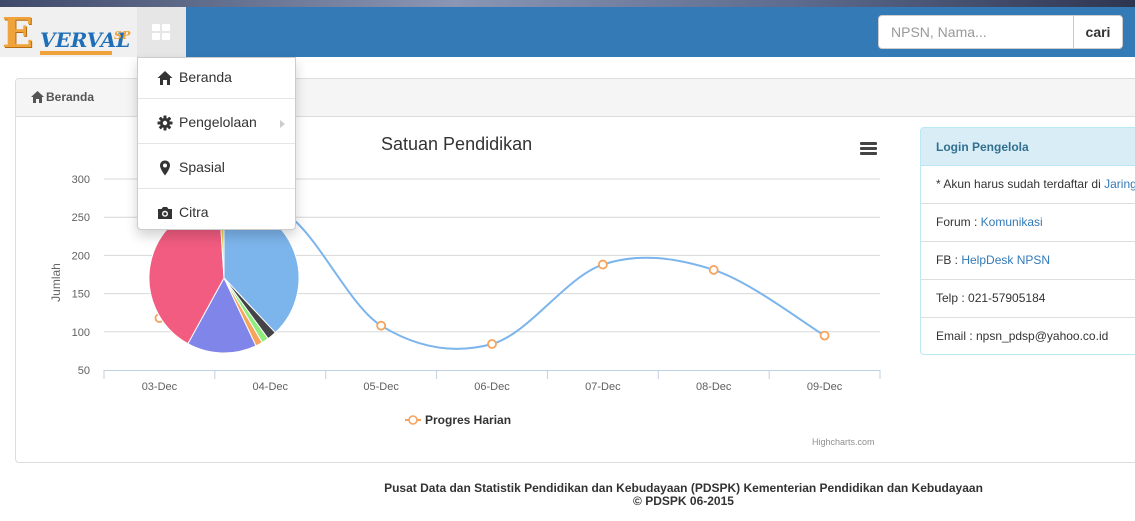 This screenshot has width=1135, height=521. Describe the element at coordinates (1005, 260) in the screenshot. I see `fb-link: HelpDesk NPSN` at that location.